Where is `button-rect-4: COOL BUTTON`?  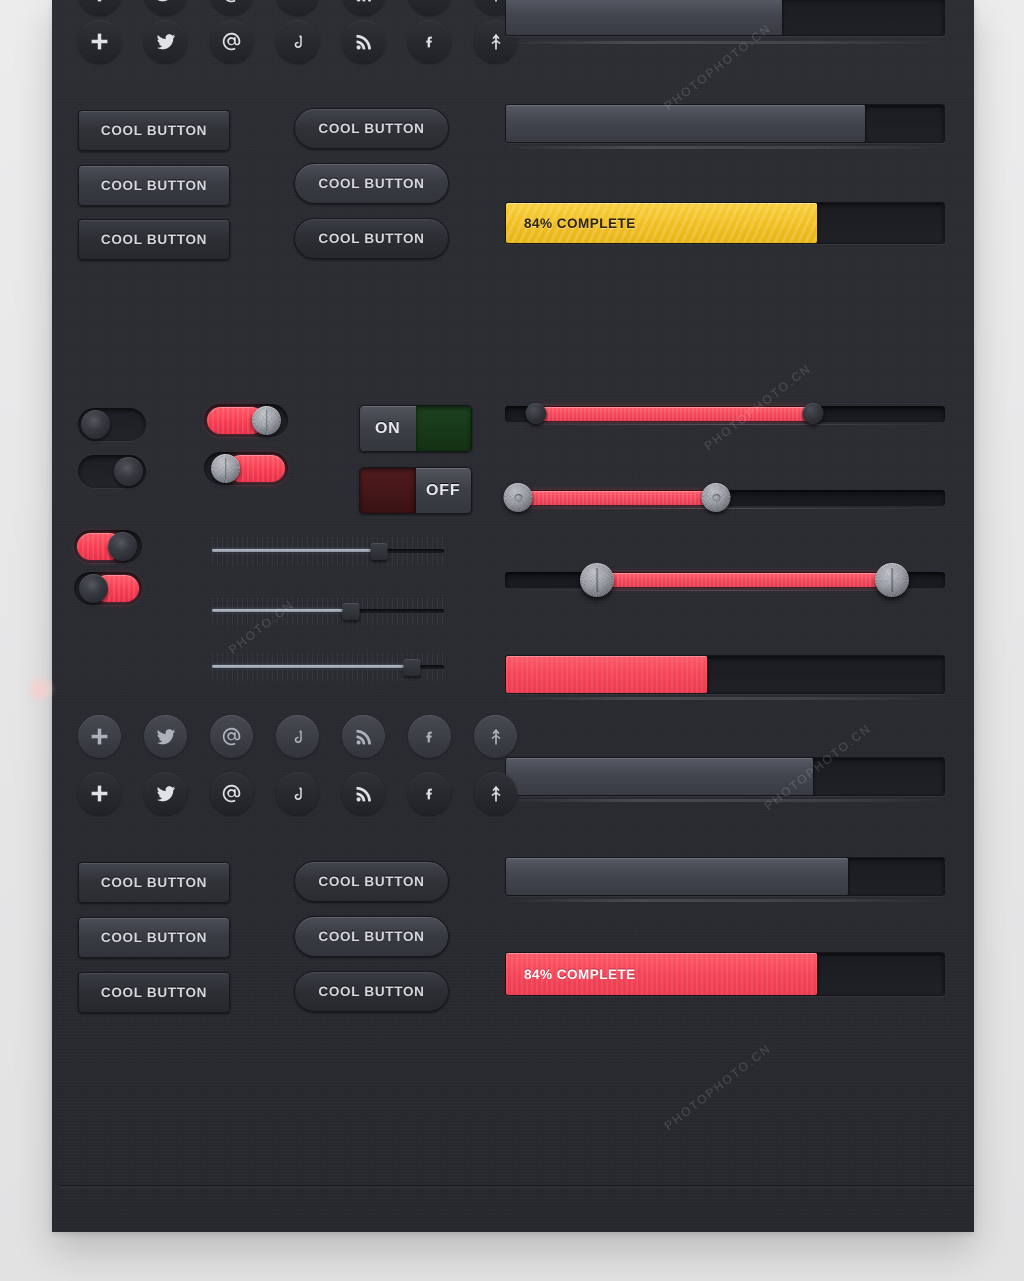
button-rect-4: COOL BUTTON is located at coordinates (154, 882).